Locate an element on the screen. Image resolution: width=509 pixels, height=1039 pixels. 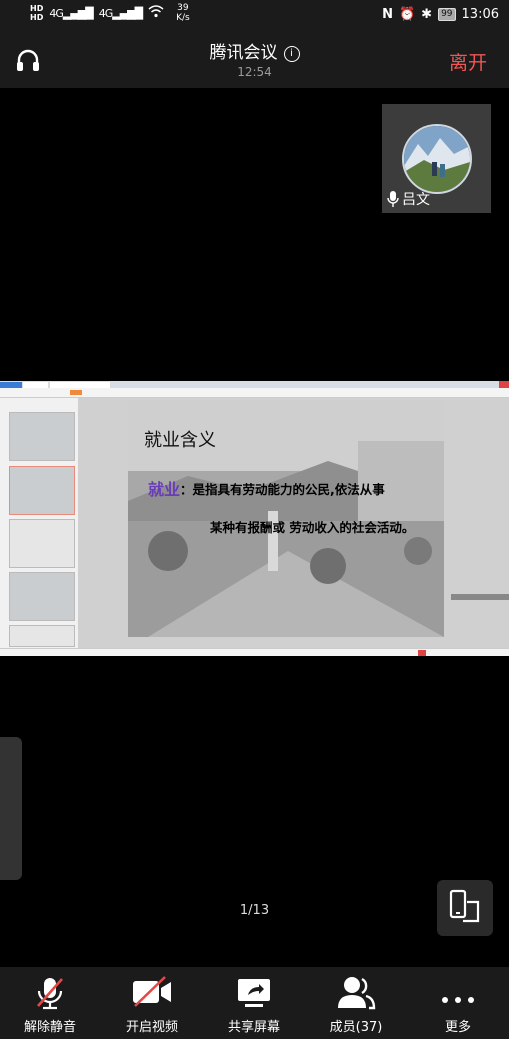
share-screen-icon is located at coordinates (254, 993).